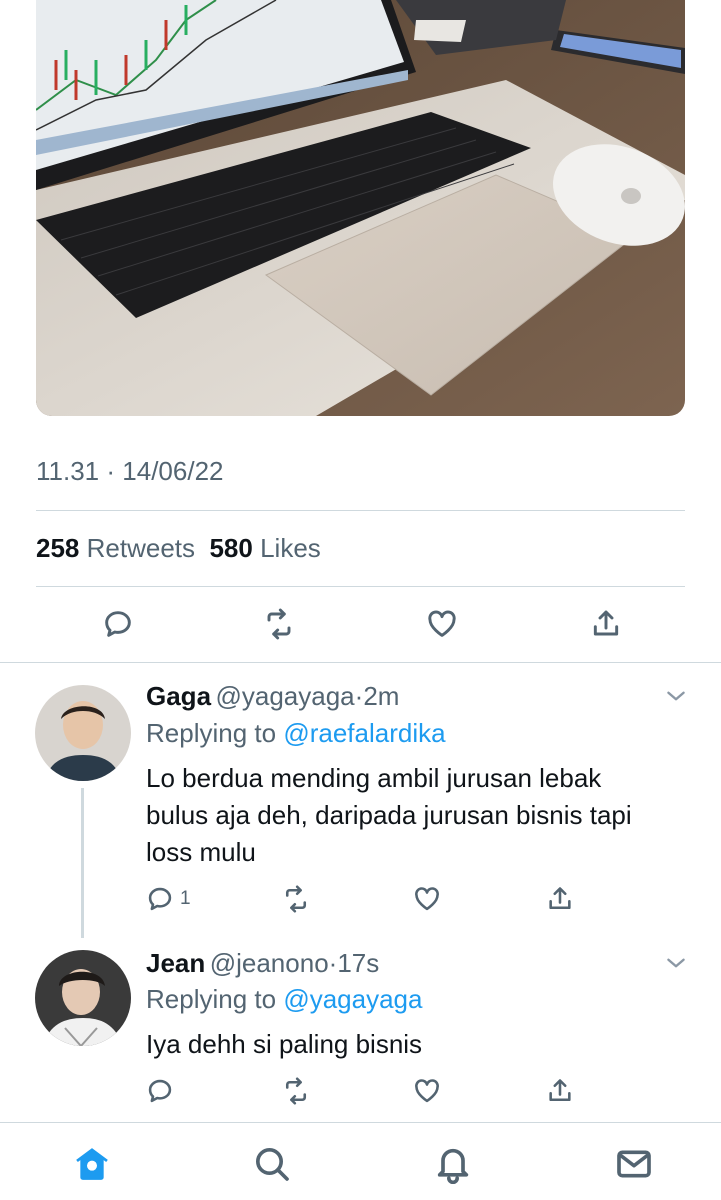 This screenshot has height=1200, width=721. Describe the element at coordinates (178, 696) in the screenshot. I see `display-name: Gaga` at that location.